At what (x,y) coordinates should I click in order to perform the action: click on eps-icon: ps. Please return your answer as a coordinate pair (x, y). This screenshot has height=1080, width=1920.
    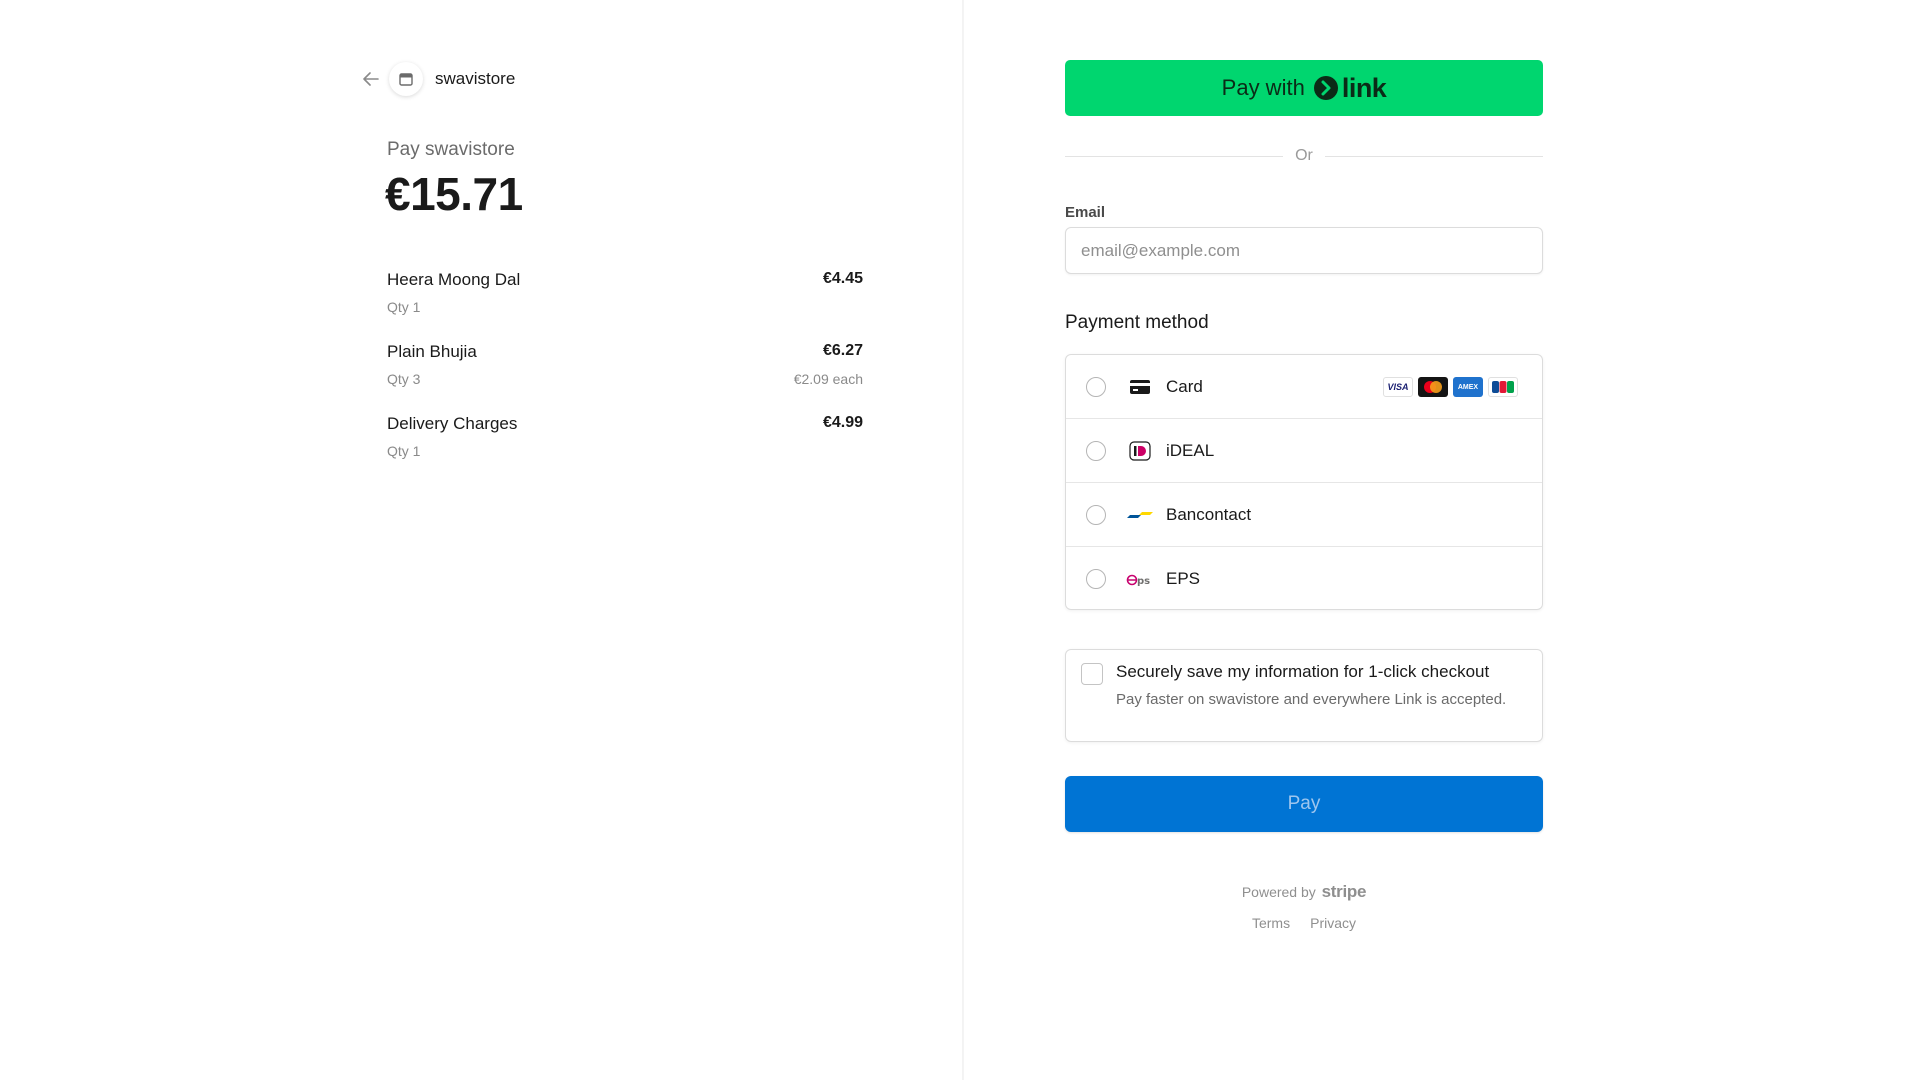
    Looking at the image, I should click on (1140, 579).